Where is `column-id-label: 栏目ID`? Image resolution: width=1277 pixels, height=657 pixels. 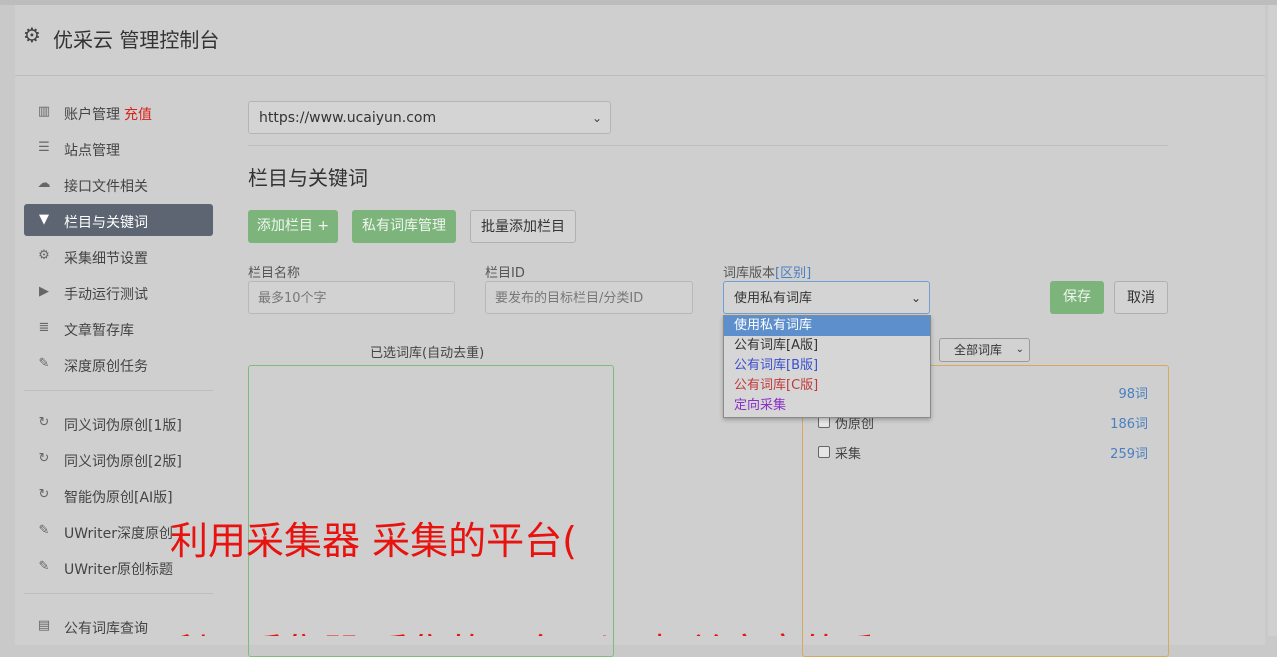 column-id-label: 栏目ID is located at coordinates (505, 273).